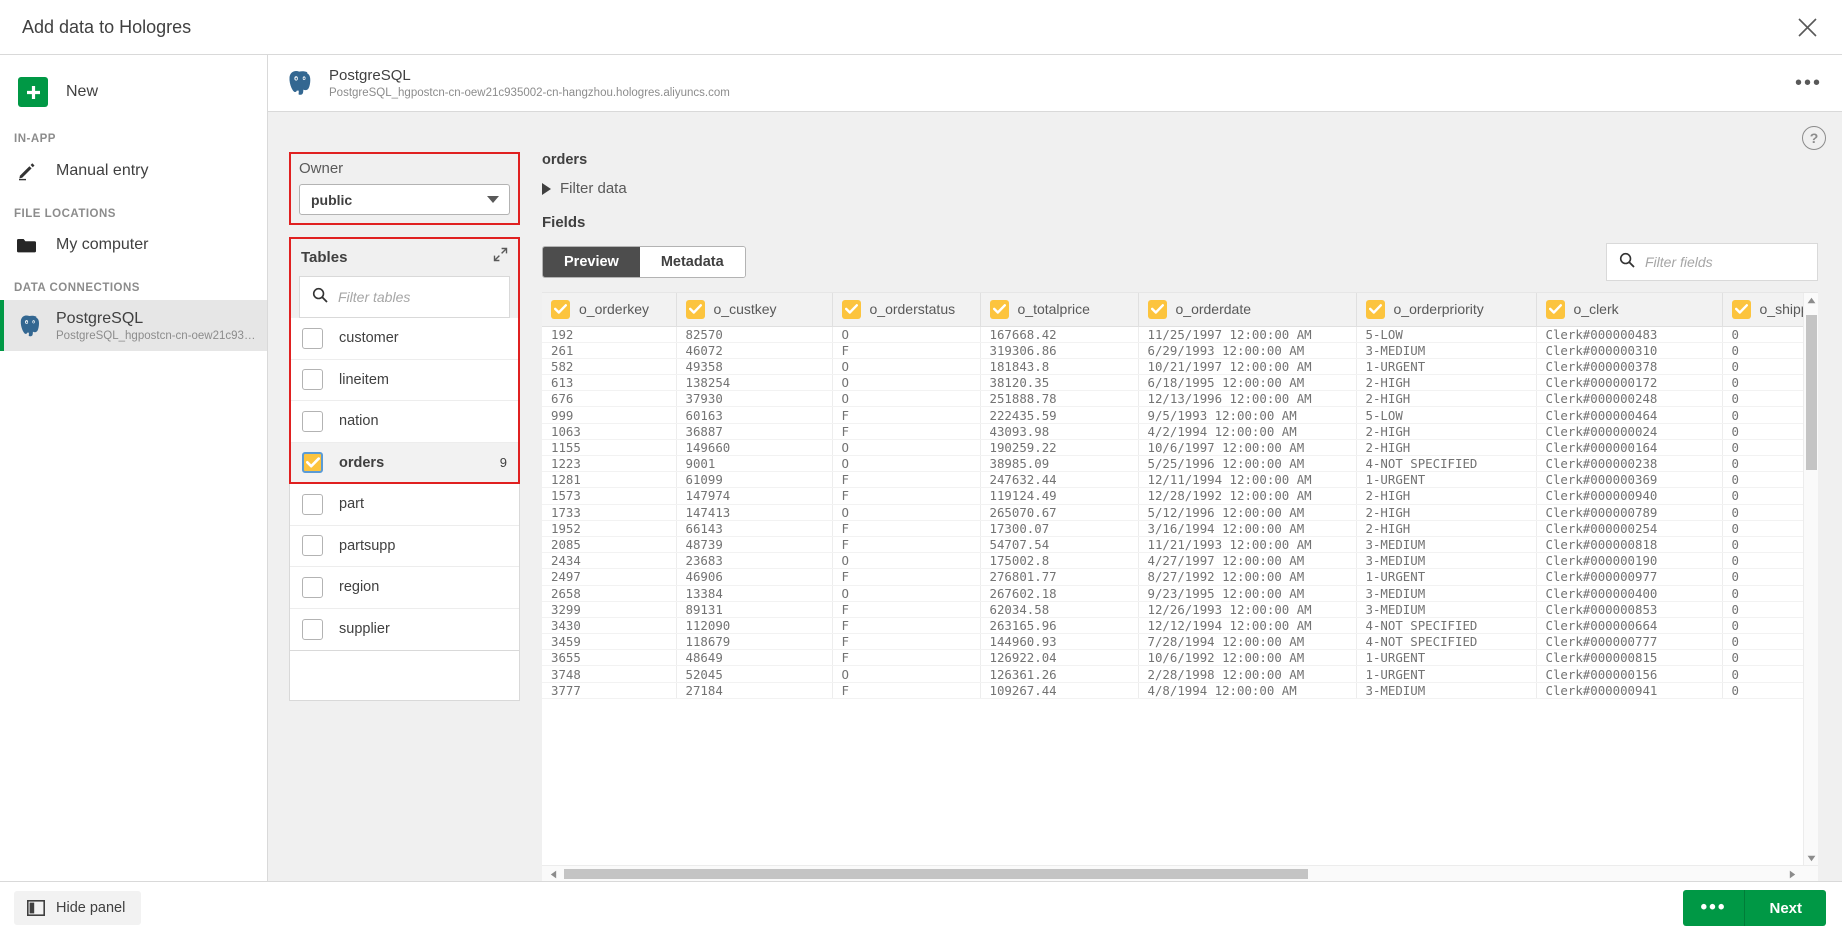 This screenshot has height=934, width=1842. Describe the element at coordinates (754, 658) in the screenshot. I see `table-cell: 48649` at that location.